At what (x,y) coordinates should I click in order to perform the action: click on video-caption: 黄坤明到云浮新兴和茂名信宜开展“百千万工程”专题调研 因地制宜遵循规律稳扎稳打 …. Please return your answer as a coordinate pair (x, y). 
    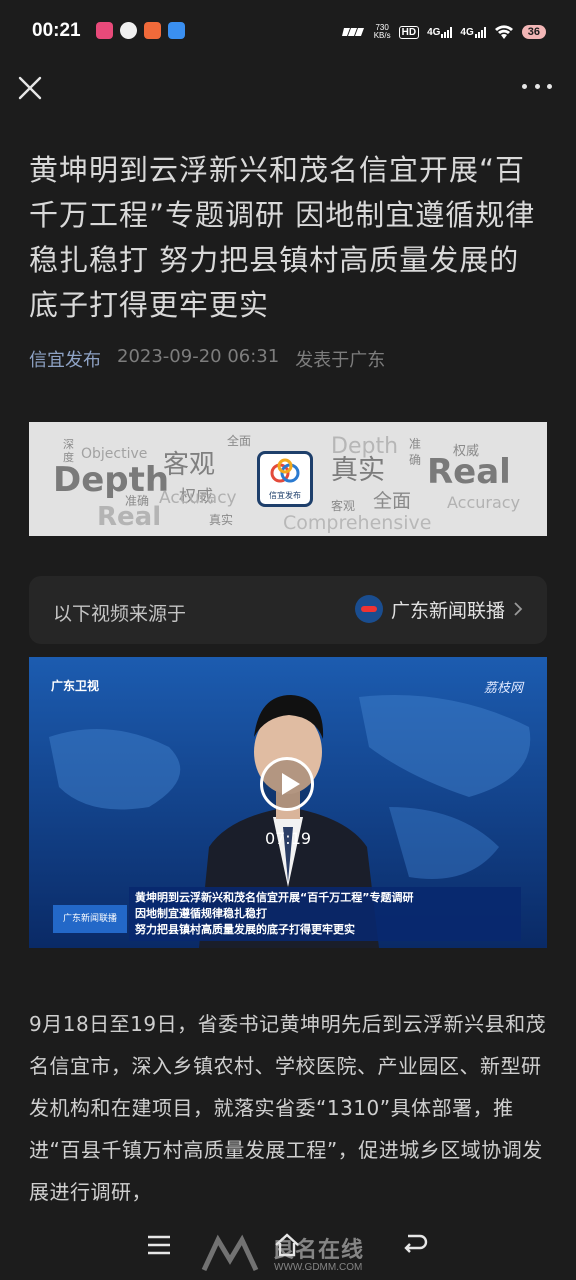
    Looking at the image, I should click on (325, 914).